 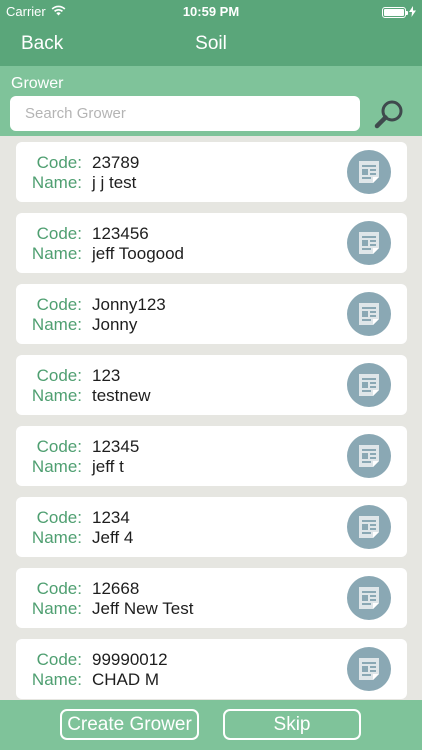 I want to click on search-label: Grower, so click(x=37, y=83).